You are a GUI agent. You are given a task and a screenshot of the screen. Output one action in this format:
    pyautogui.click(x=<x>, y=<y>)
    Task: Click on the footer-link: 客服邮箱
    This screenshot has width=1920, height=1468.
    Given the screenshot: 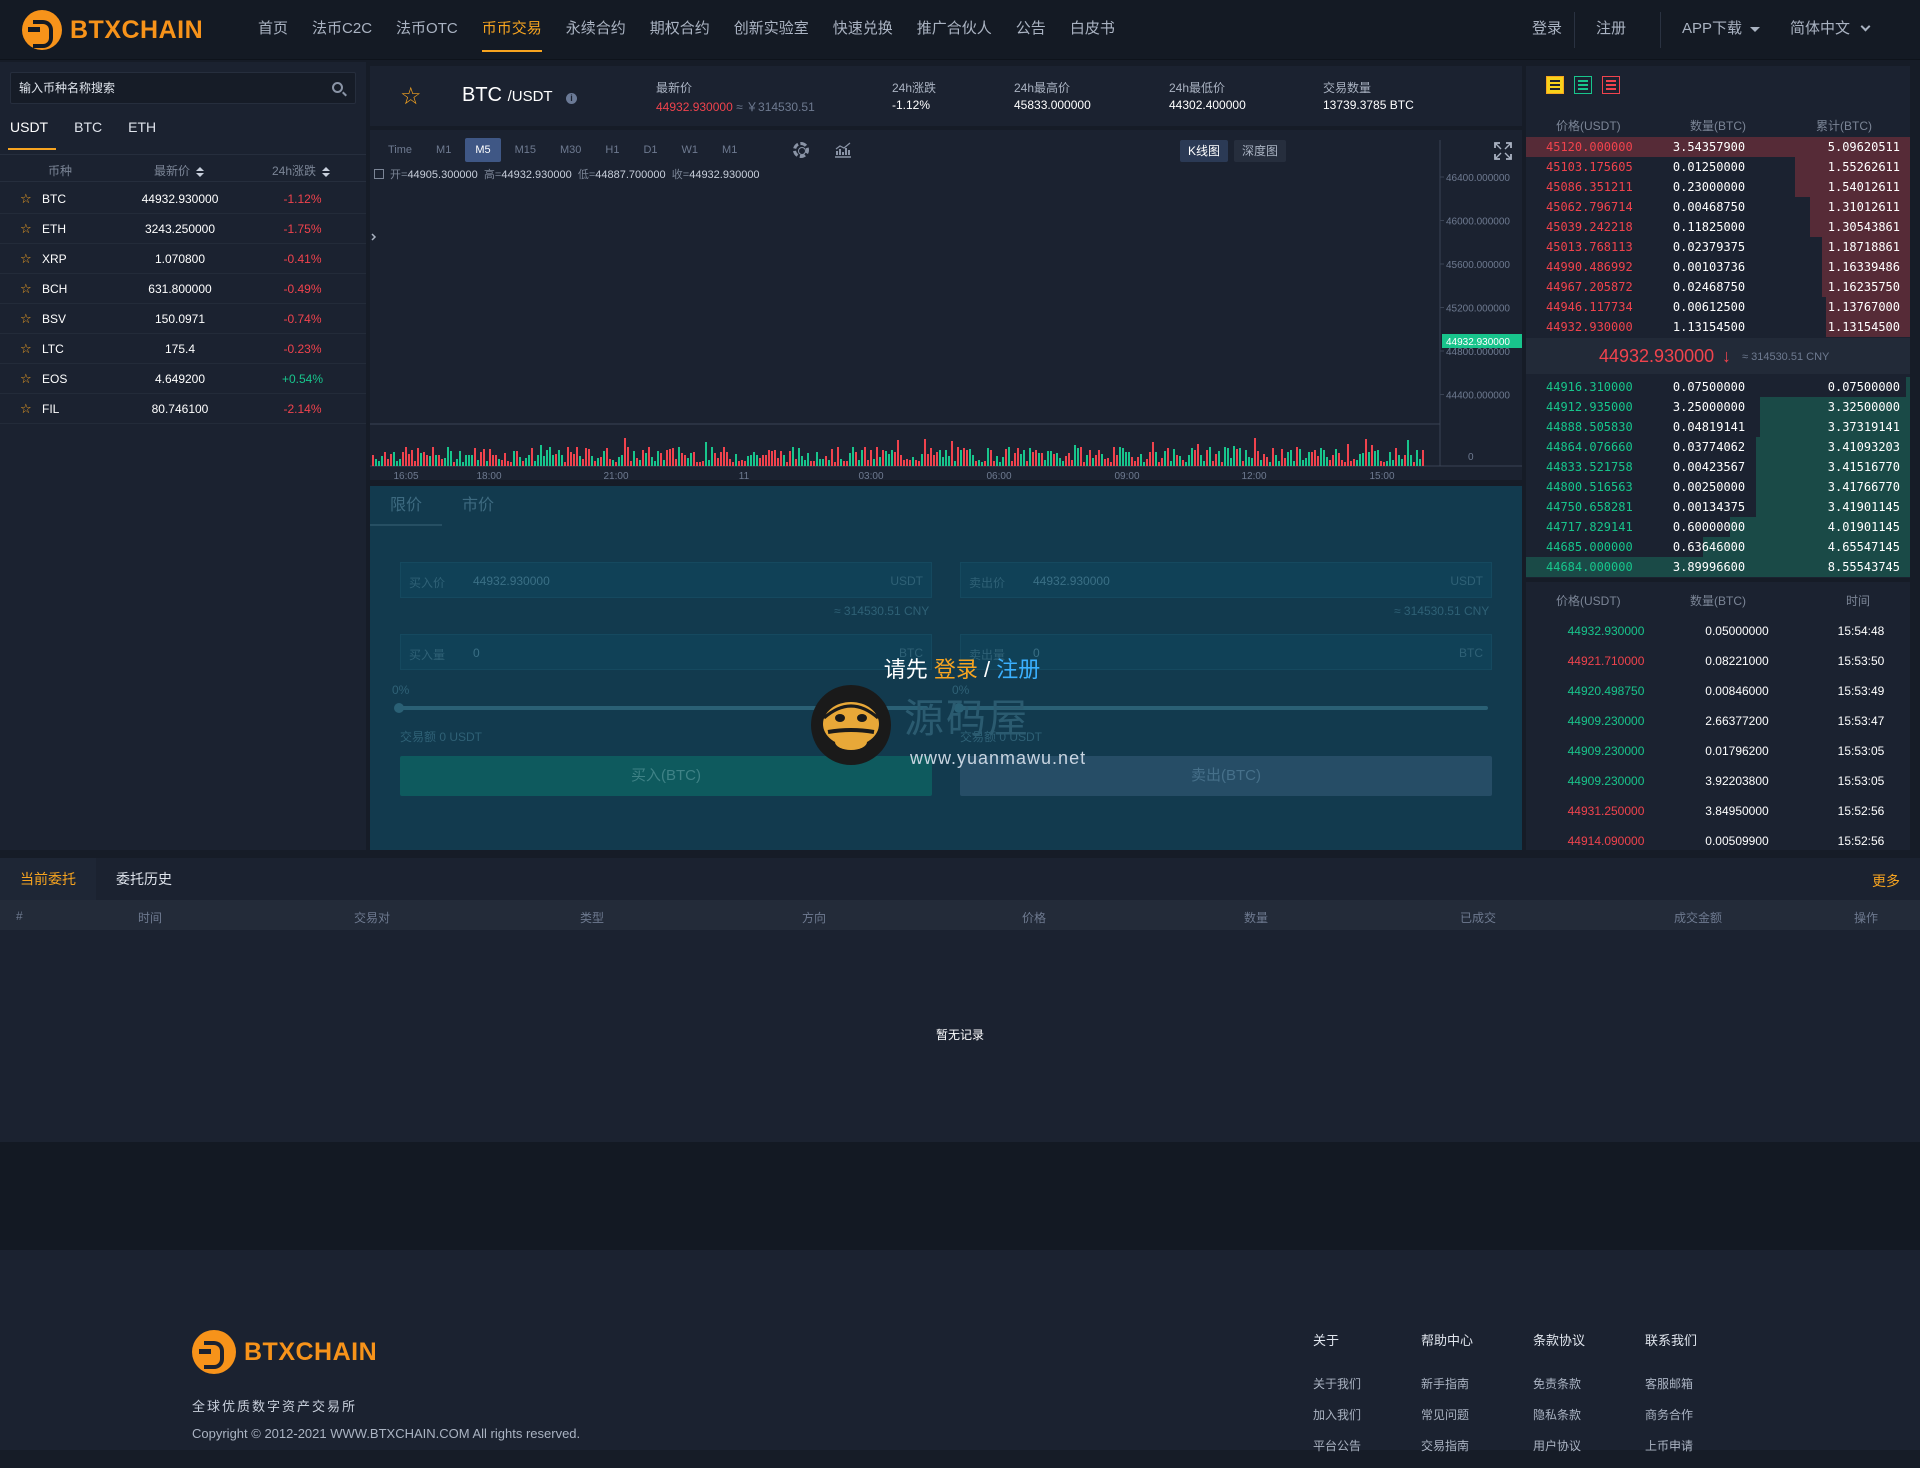 What is the action you would take?
    pyautogui.click(x=1671, y=1383)
    